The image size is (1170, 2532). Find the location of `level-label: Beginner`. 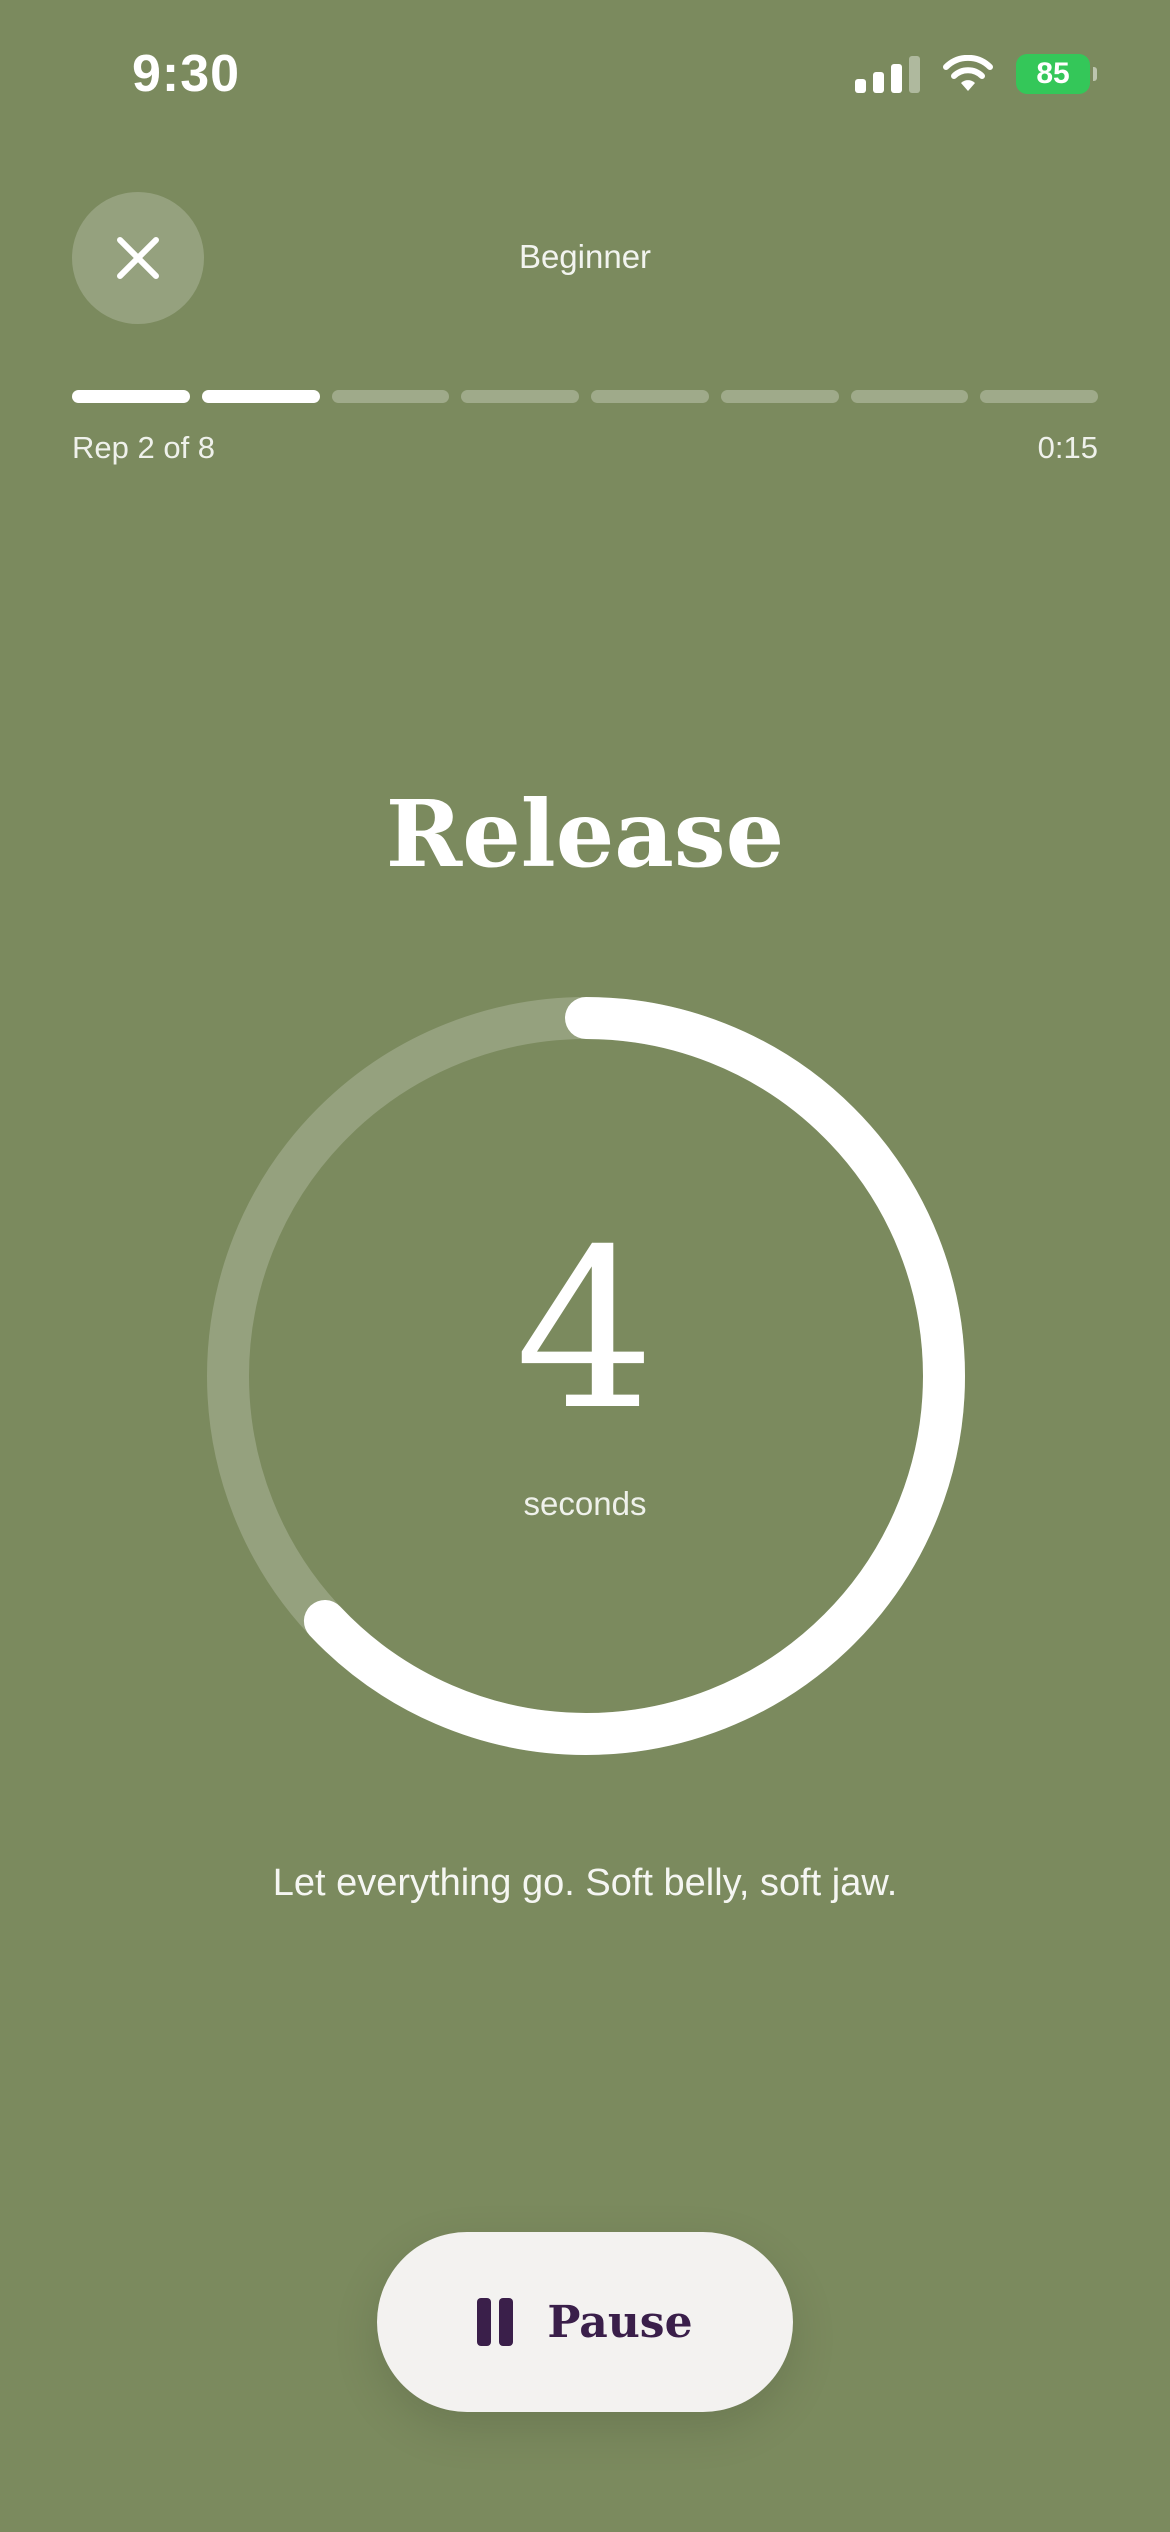

level-label: Beginner is located at coordinates (585, 256).